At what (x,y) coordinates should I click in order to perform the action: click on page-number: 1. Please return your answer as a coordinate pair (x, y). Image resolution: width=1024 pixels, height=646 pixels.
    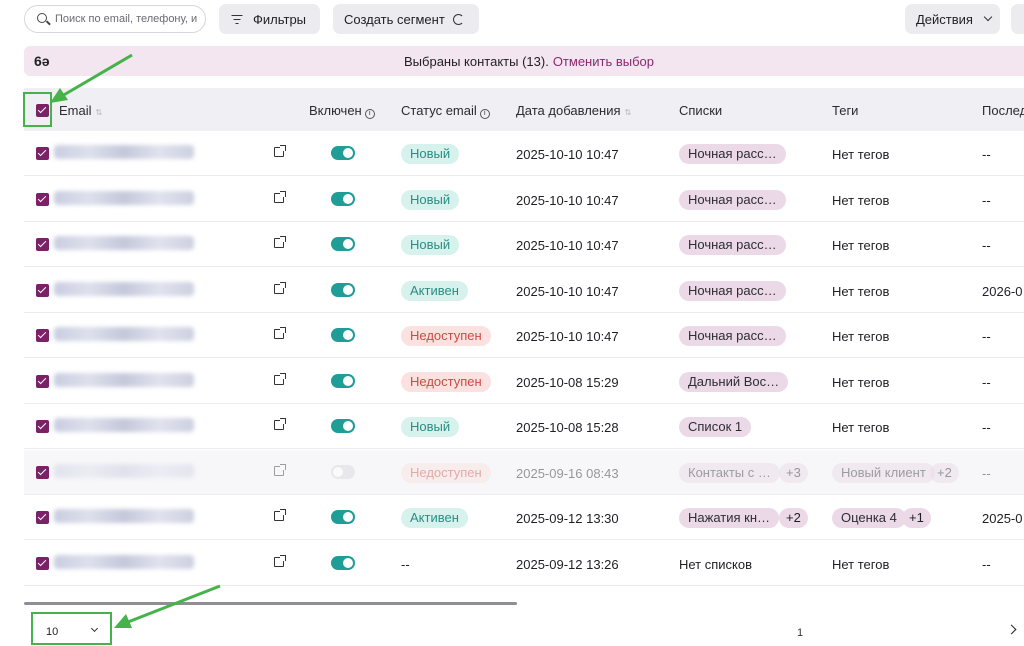
    Looking at the image, I should click on (800, 633).